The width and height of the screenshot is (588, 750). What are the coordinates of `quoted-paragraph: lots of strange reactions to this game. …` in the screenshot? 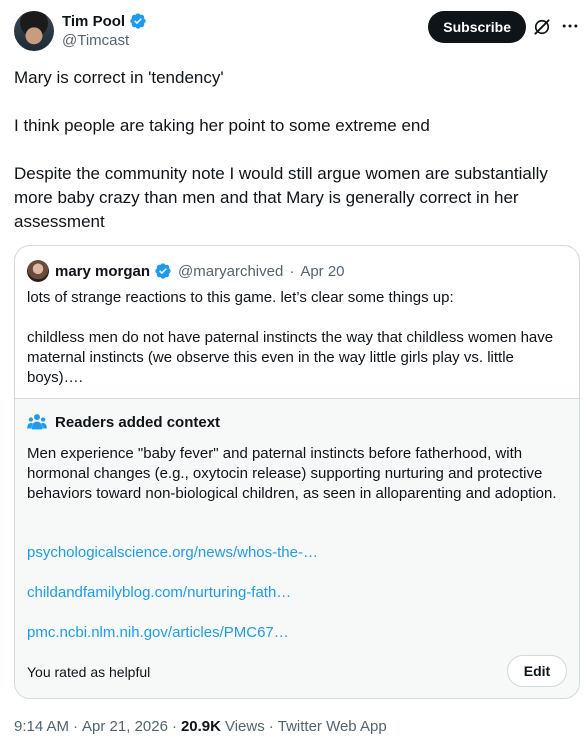 It's located at (240, 297).